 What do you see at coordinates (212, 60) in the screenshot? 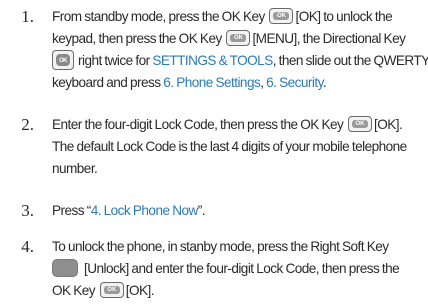
I see `menu-link-settings-tools: SETTINGS & TOOLS` at bounding box center [212, 60].